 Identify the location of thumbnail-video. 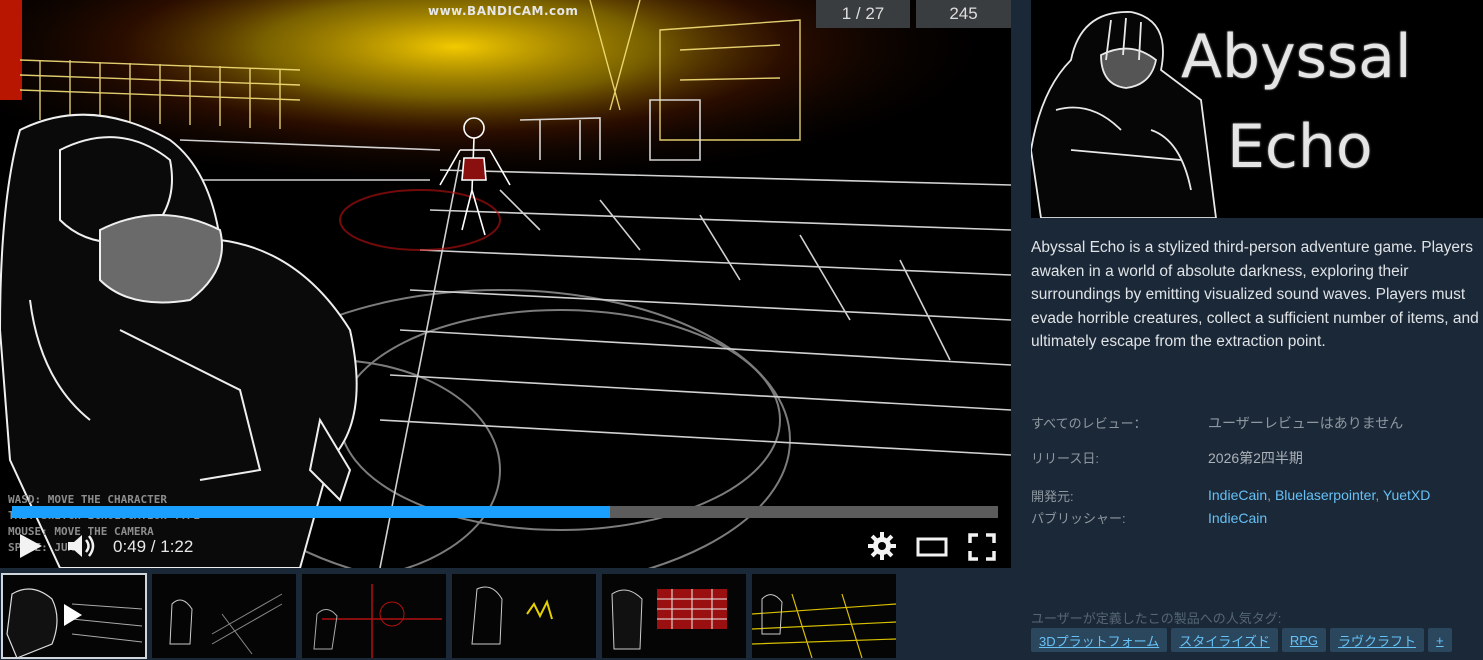
(74, 616).